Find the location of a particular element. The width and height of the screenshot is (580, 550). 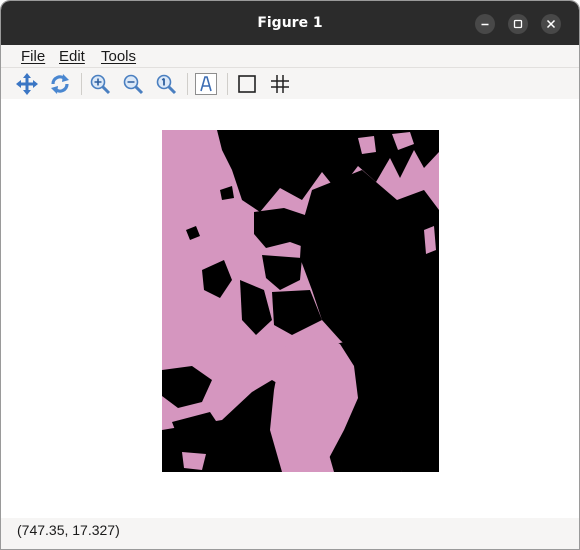

minimize-icon is located at coordinates (485, 24).